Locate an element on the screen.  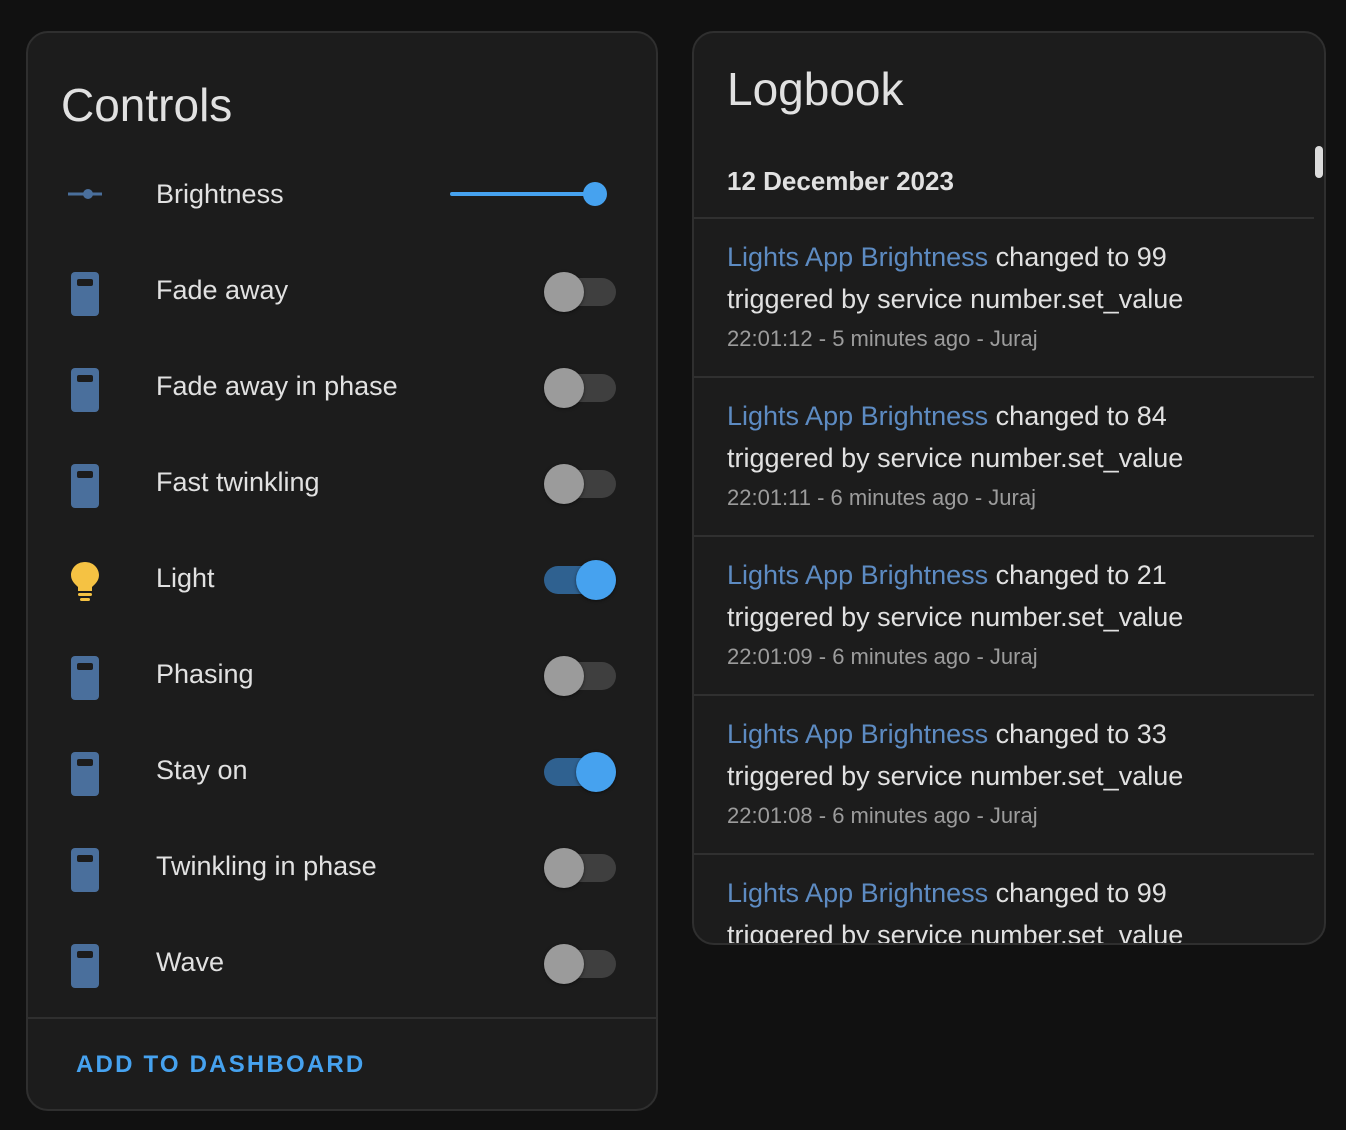
logbook-entry-meta: 22:01:12 - 5 minutes ago - Juraj is located at coordinates (882, 338).